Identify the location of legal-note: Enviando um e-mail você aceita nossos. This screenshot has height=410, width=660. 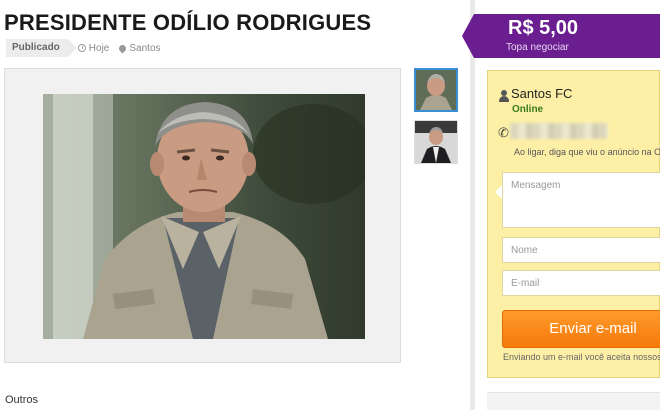
(581, 357).